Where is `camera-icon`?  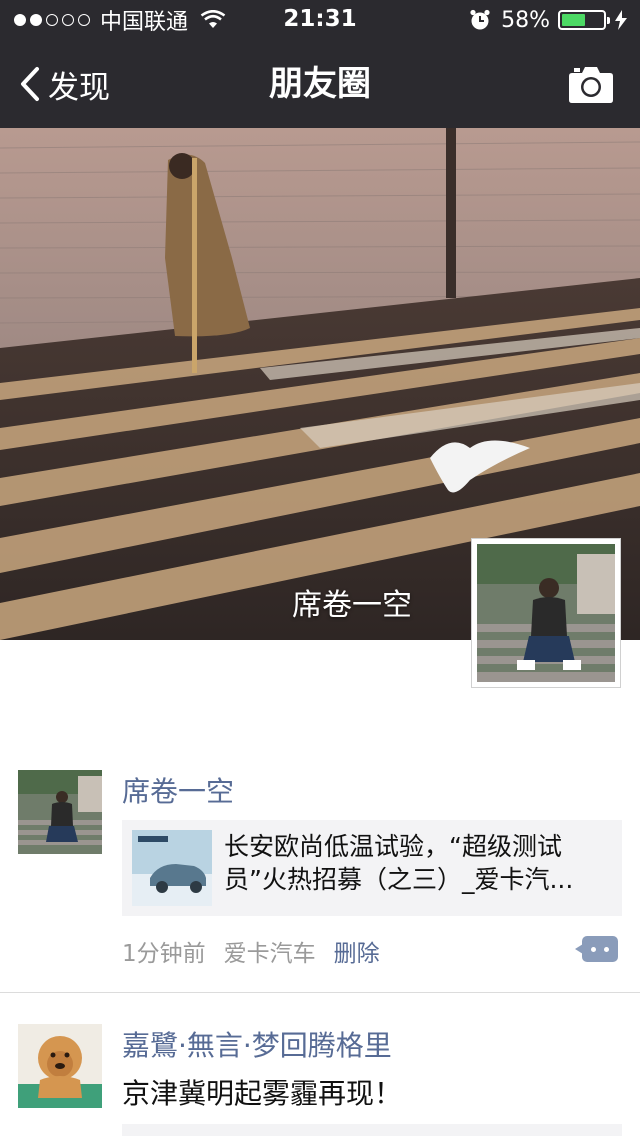 camera-icon is located at coordinates (591, 84).